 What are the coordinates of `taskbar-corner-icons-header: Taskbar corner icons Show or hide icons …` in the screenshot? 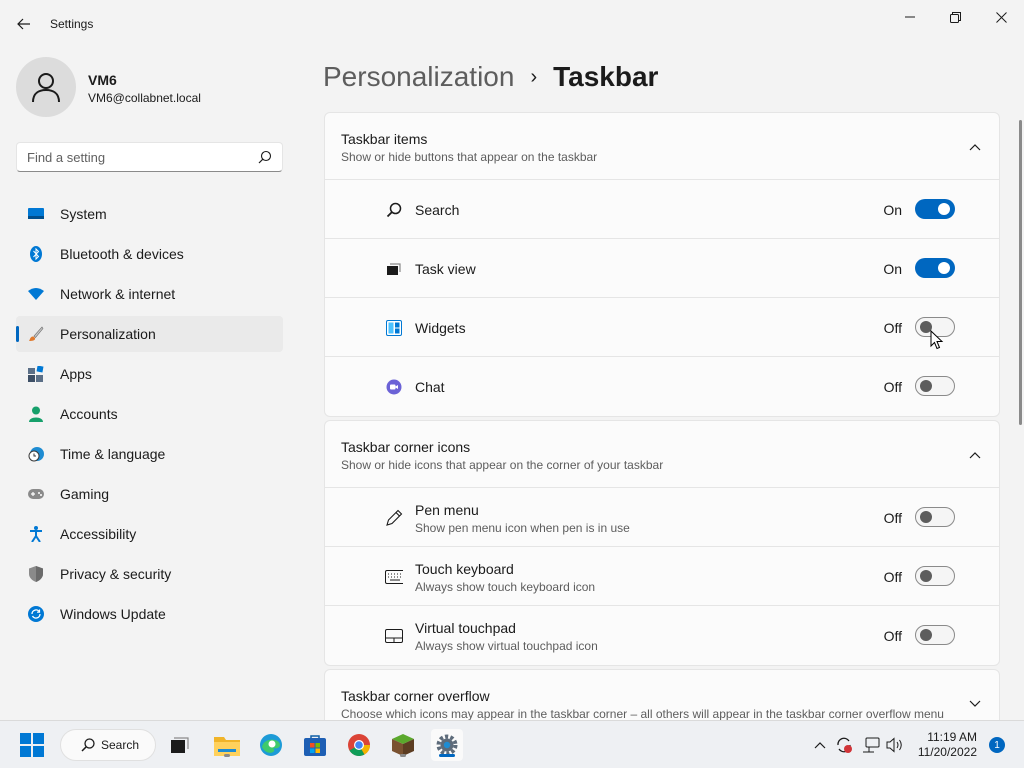 It's located at (662, 454).